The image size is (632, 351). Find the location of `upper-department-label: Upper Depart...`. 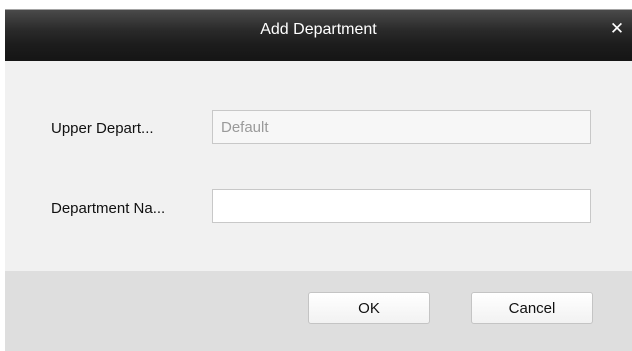

upper-department-label: Upper Depart... is located at coordinates (102, 128).